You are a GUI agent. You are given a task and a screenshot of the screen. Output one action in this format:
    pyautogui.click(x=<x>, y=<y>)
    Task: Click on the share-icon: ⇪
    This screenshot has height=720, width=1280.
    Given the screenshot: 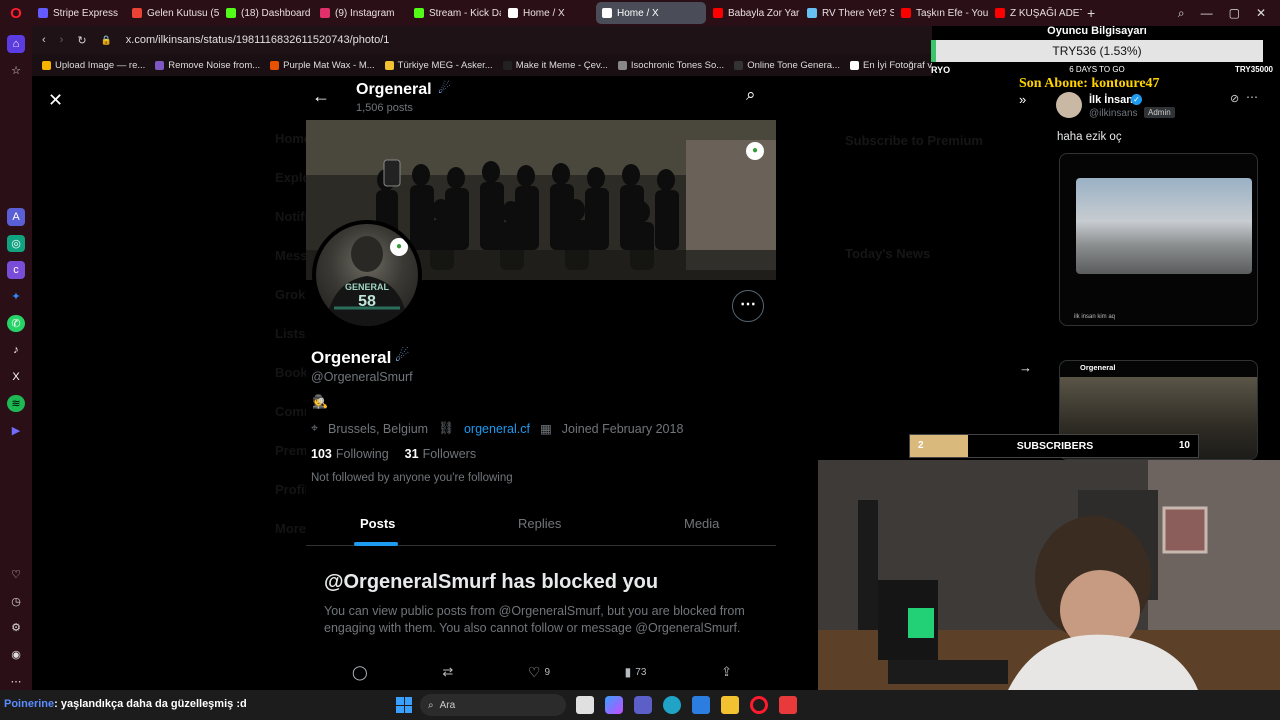 What is the action you would take?
    pyautogui.click(x=726, y=672)
    